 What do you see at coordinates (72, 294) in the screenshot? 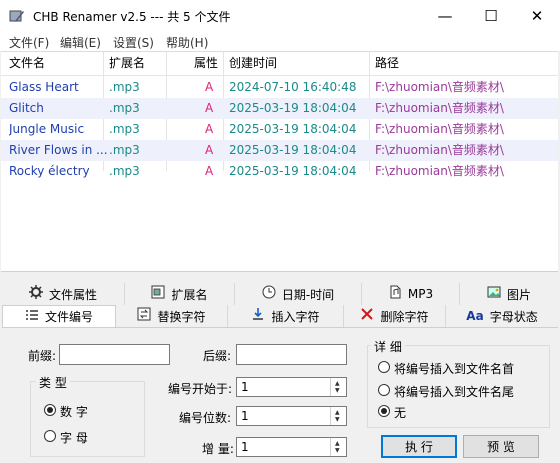
I see `tab-label: 文件属性` at bounding box center [72, 294].